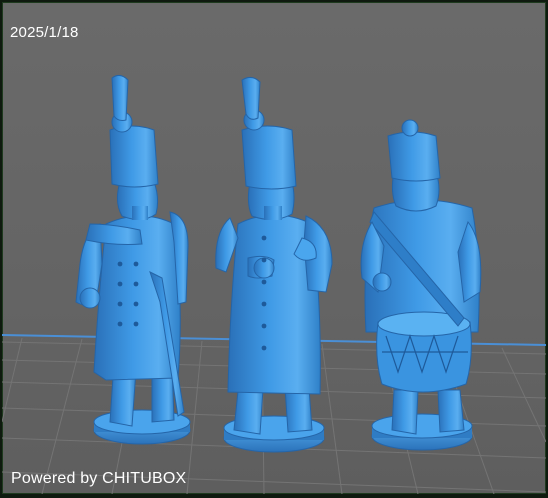 Image resolution: width=548 pixels, height=498 pixels. Describe the element at coordinates (421, 285) in the screenshot. I see `figure-drummer-right` at that location.